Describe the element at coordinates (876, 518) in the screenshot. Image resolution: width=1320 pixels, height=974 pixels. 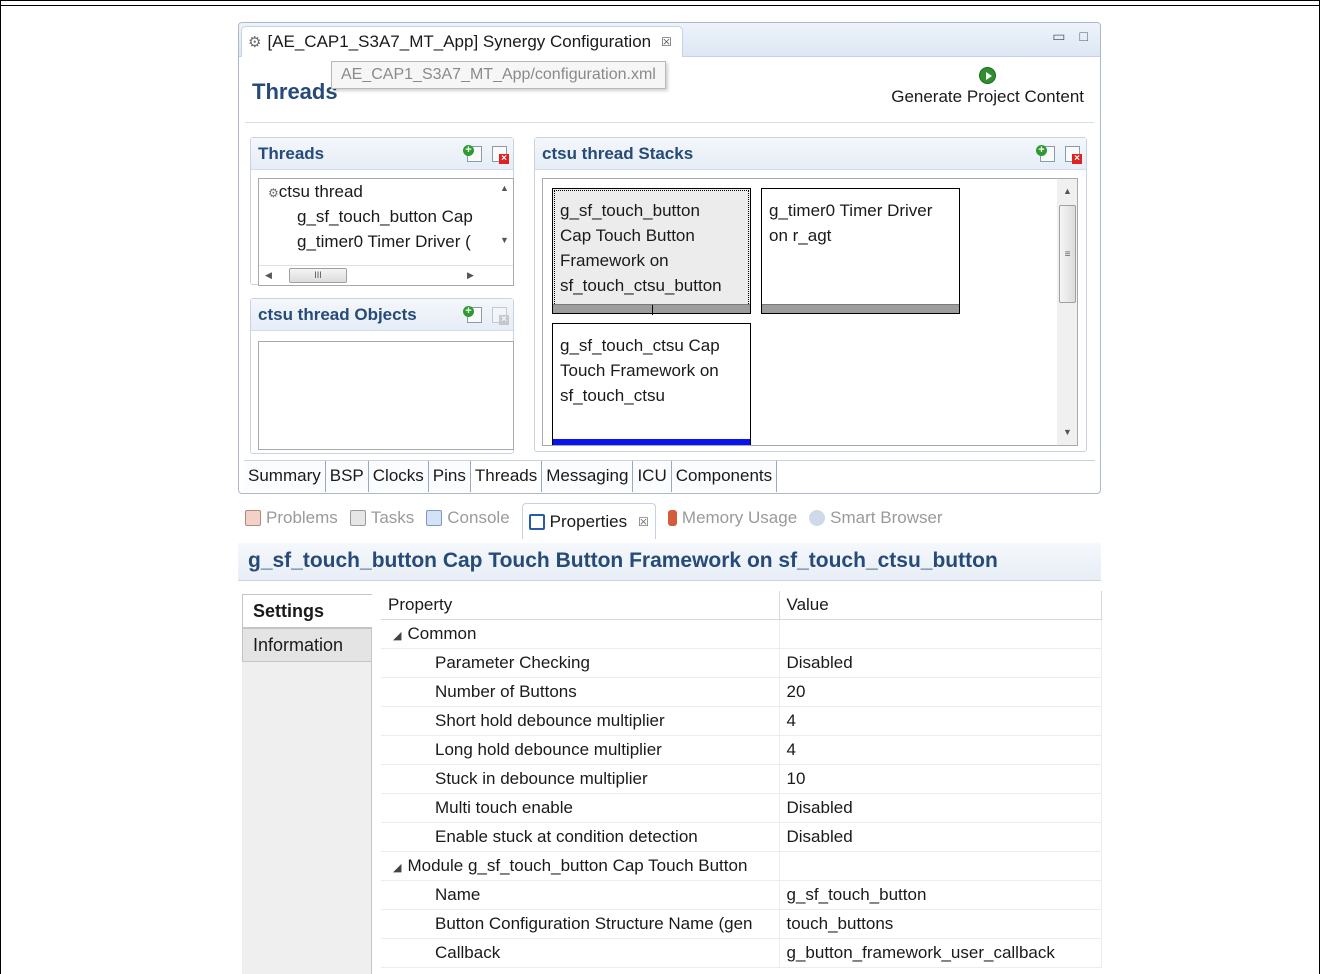
I see `tab-smart-browser: Smart Browser` at that location.